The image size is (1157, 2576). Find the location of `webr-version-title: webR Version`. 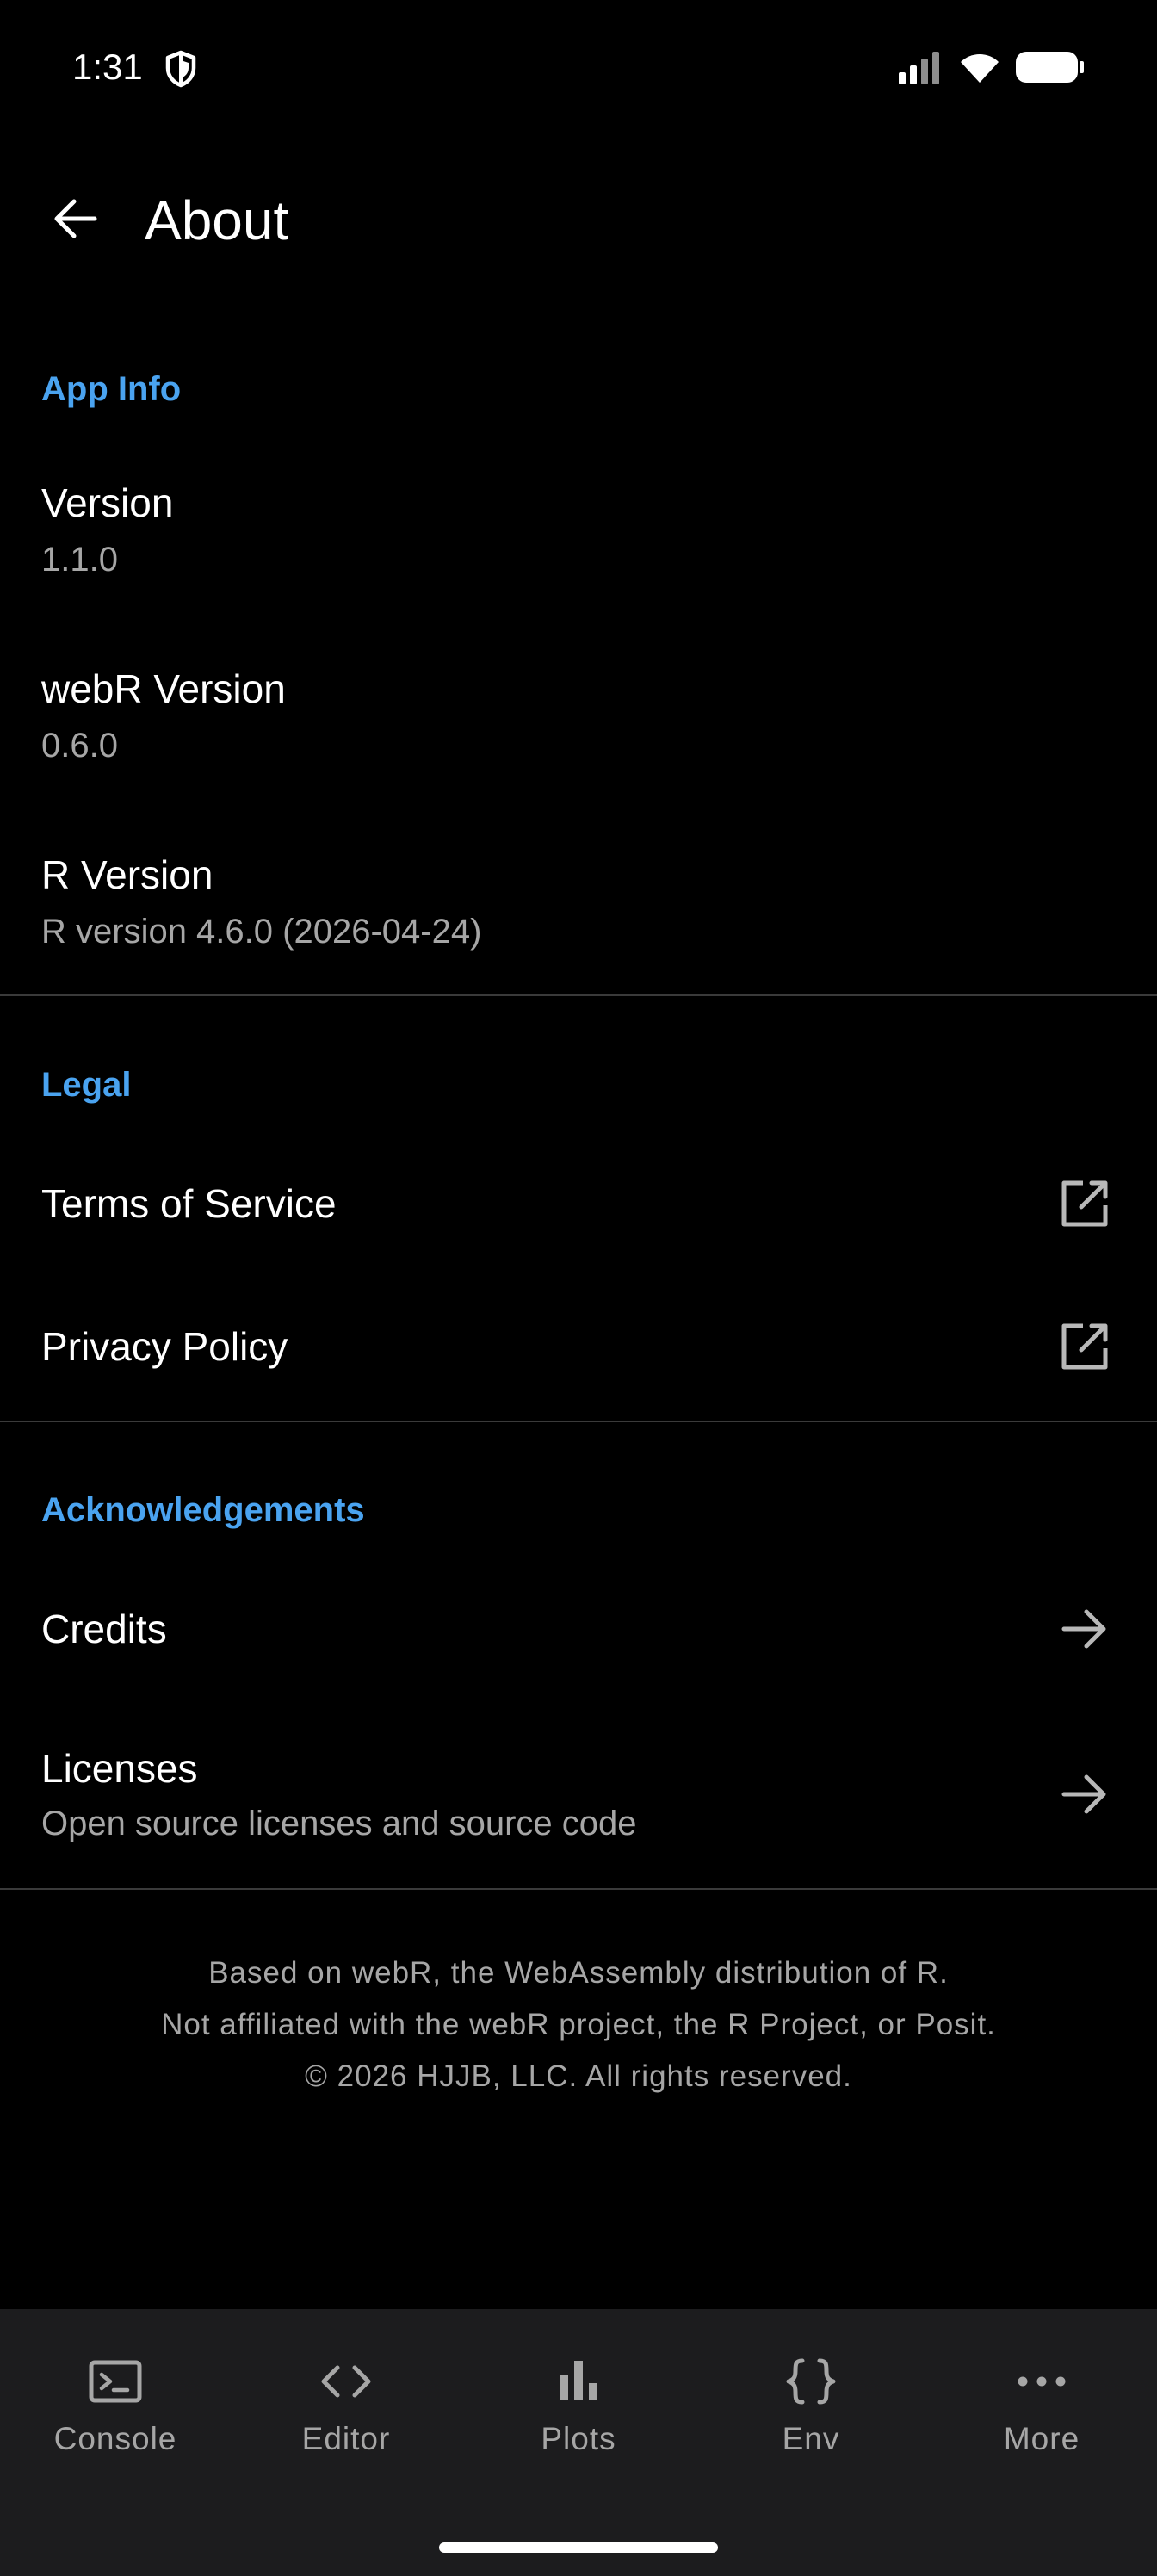

webr-version-title: webR Version is located at coordinates (163, 688).